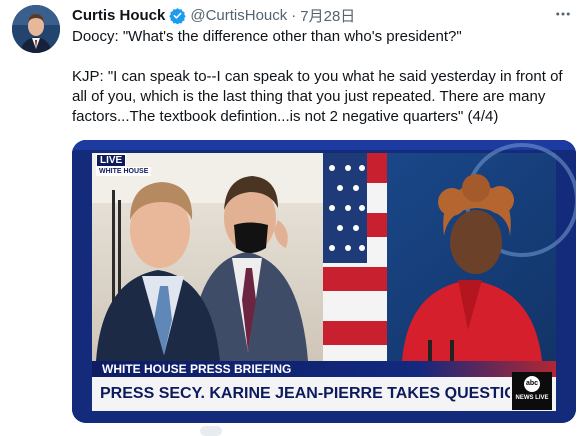 This screenshot has width=584, height=436. What do you see at coordinates (532, 398) in the screenshot?
I see `news-live-text: NEWS LIVE` at bounding box center [532, 398].